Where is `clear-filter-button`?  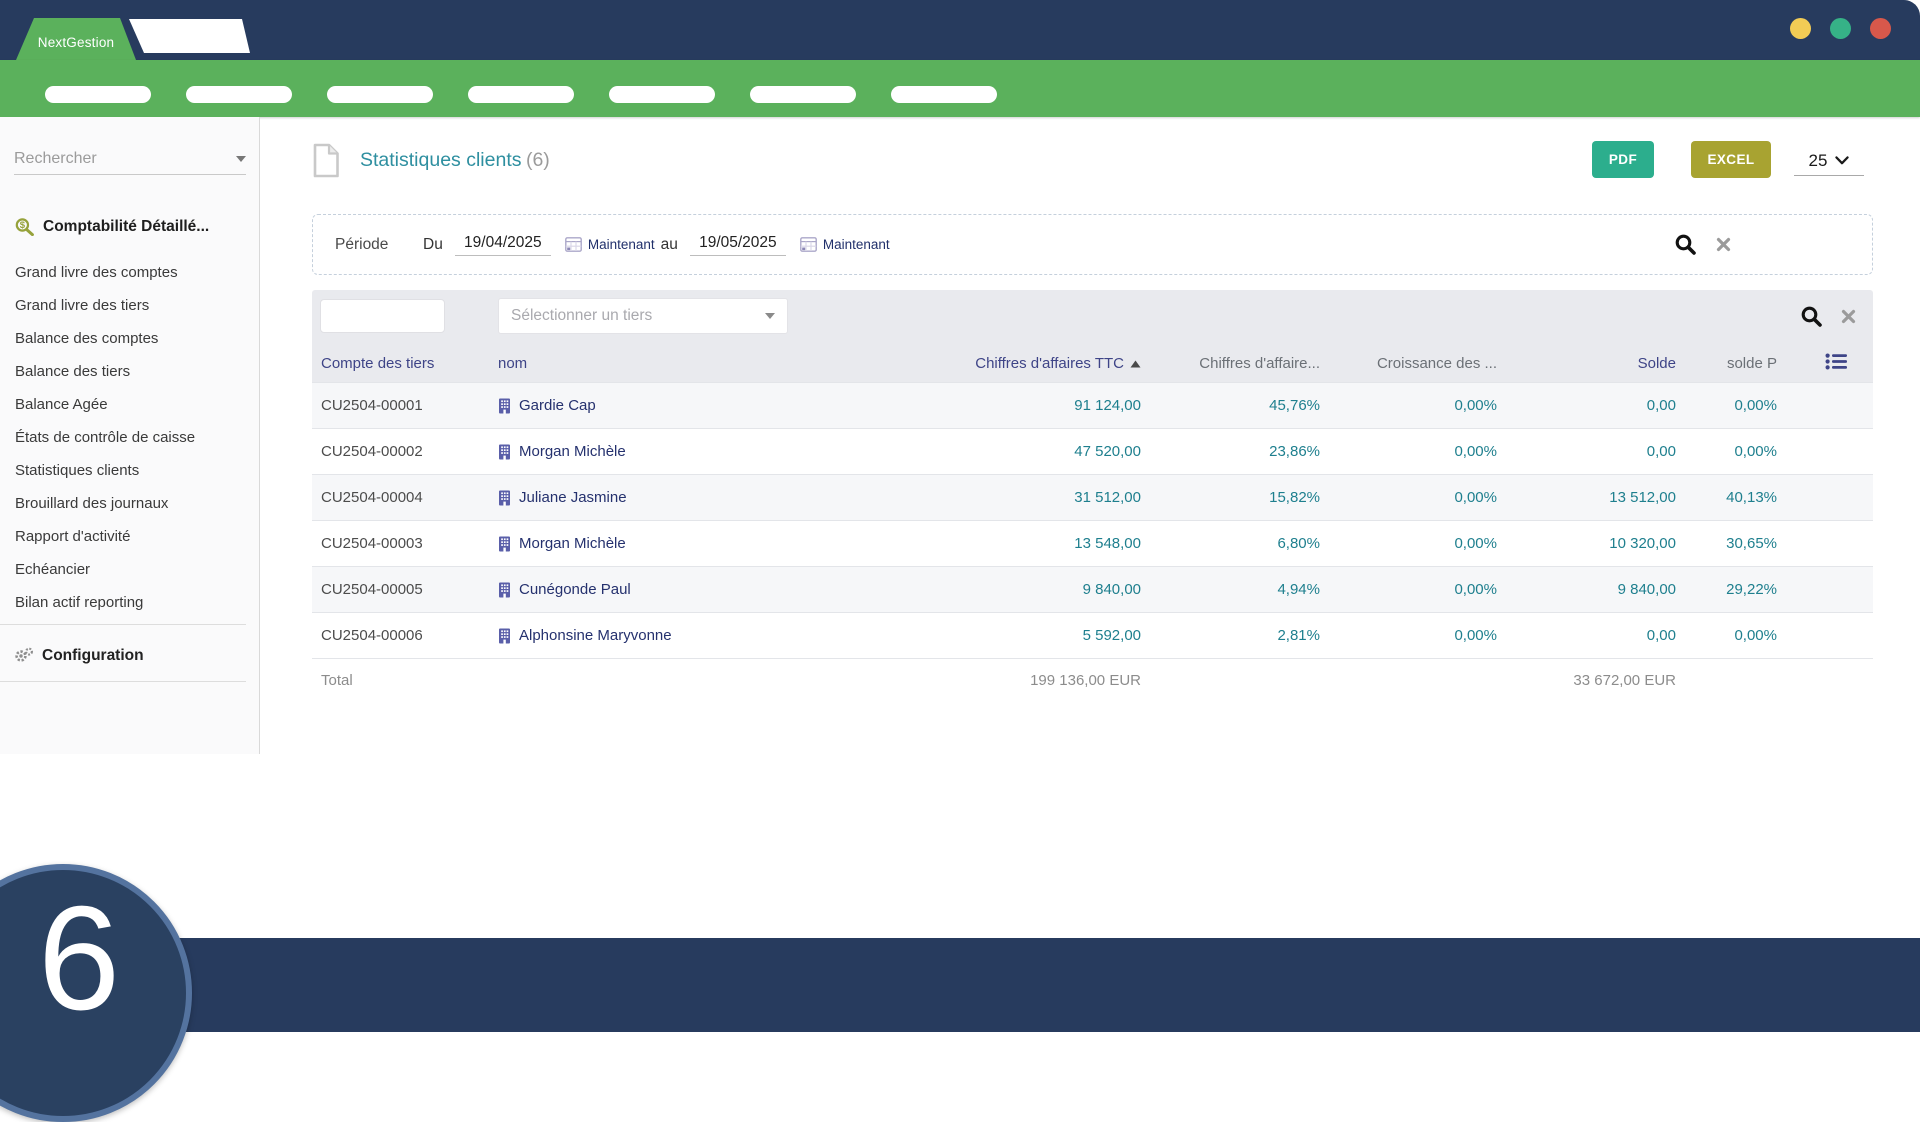
clear-filter-button is located at coordinates (1723, 244).